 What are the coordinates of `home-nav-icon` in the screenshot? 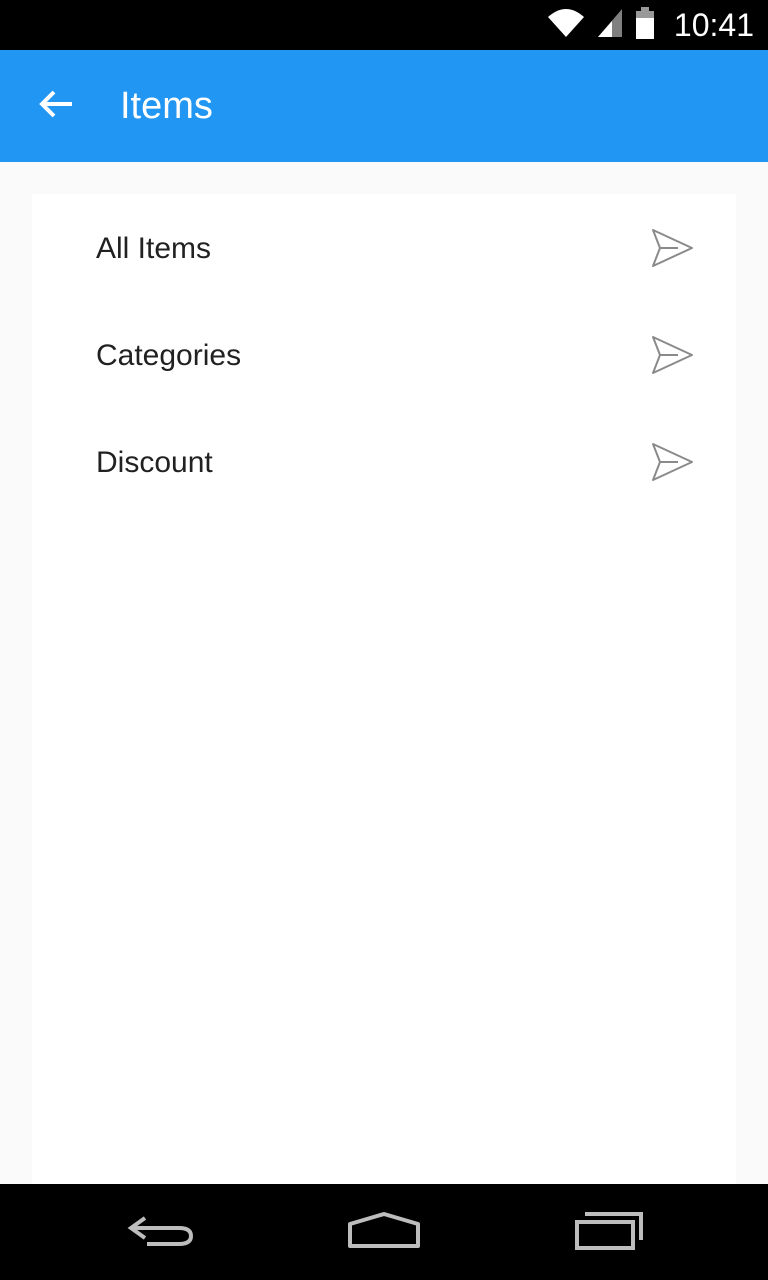 It's located at (384, 1232).